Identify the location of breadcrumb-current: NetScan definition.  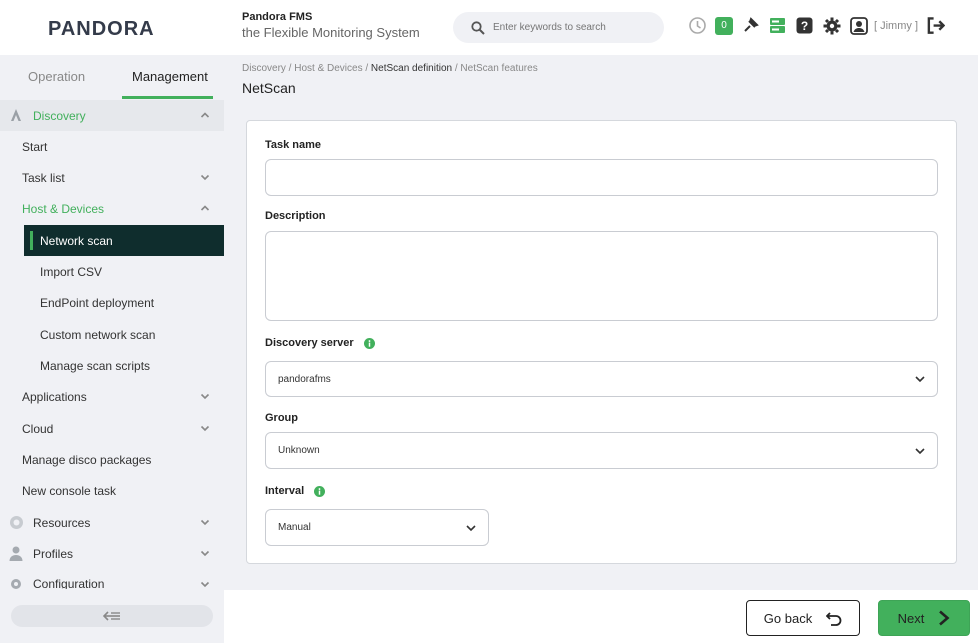
(411, 68).